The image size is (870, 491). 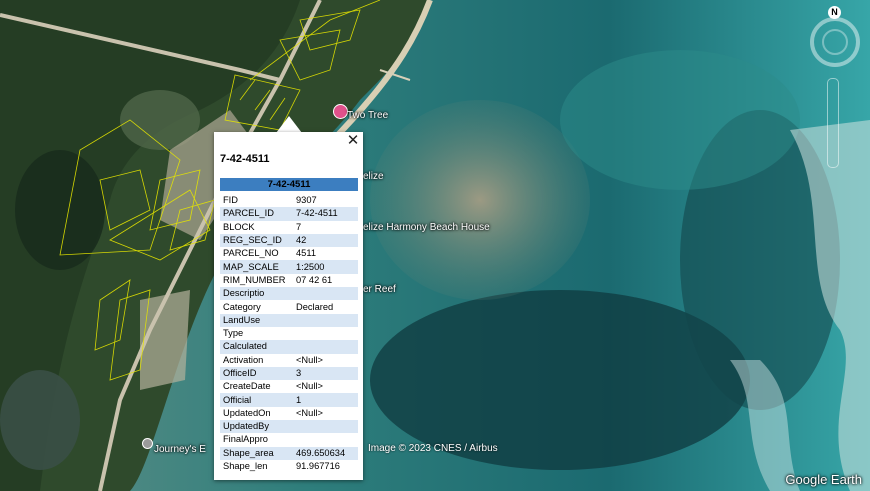 What do you see at coordinates (835, 37) in the screenshot?
I see `navigation-control: N` at bounding box center [835, 37].